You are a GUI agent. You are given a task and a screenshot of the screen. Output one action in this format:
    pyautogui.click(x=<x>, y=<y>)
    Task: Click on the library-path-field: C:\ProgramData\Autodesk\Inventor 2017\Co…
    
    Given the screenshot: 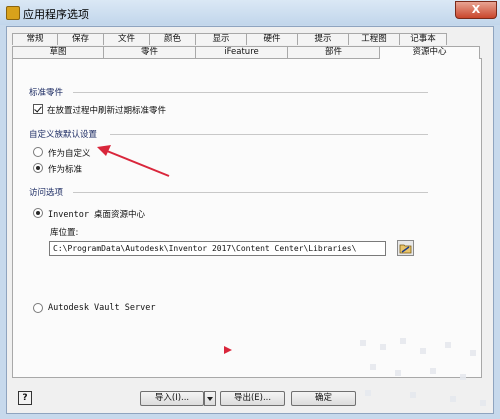 What is the action you would take?
    pyautogui.click(x=217, y=248)
    